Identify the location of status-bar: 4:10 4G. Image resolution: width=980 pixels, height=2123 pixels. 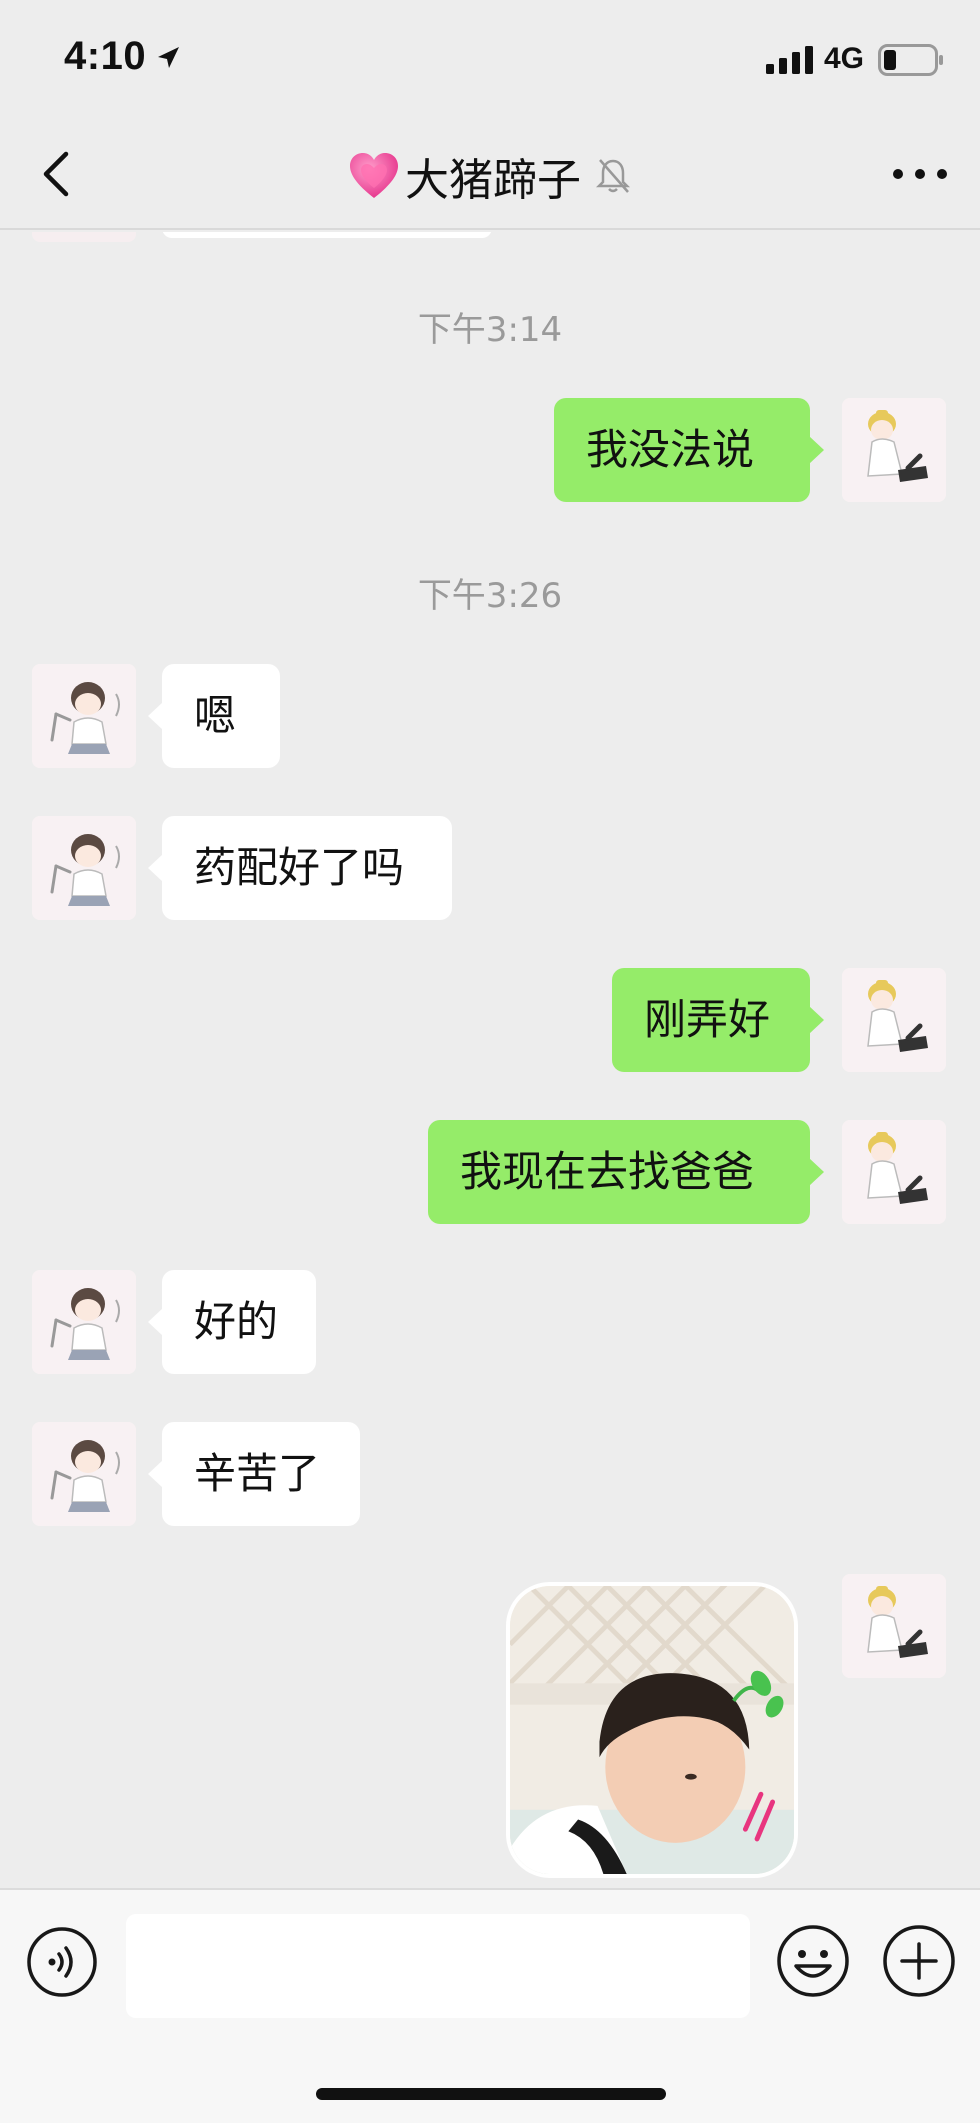
(490, 59).